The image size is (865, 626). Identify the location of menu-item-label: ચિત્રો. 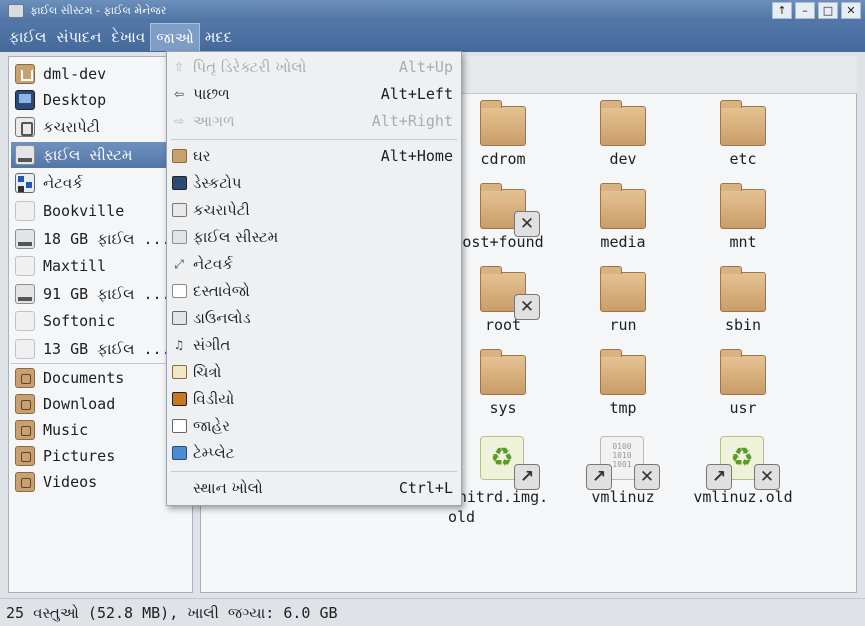
(207, 372).